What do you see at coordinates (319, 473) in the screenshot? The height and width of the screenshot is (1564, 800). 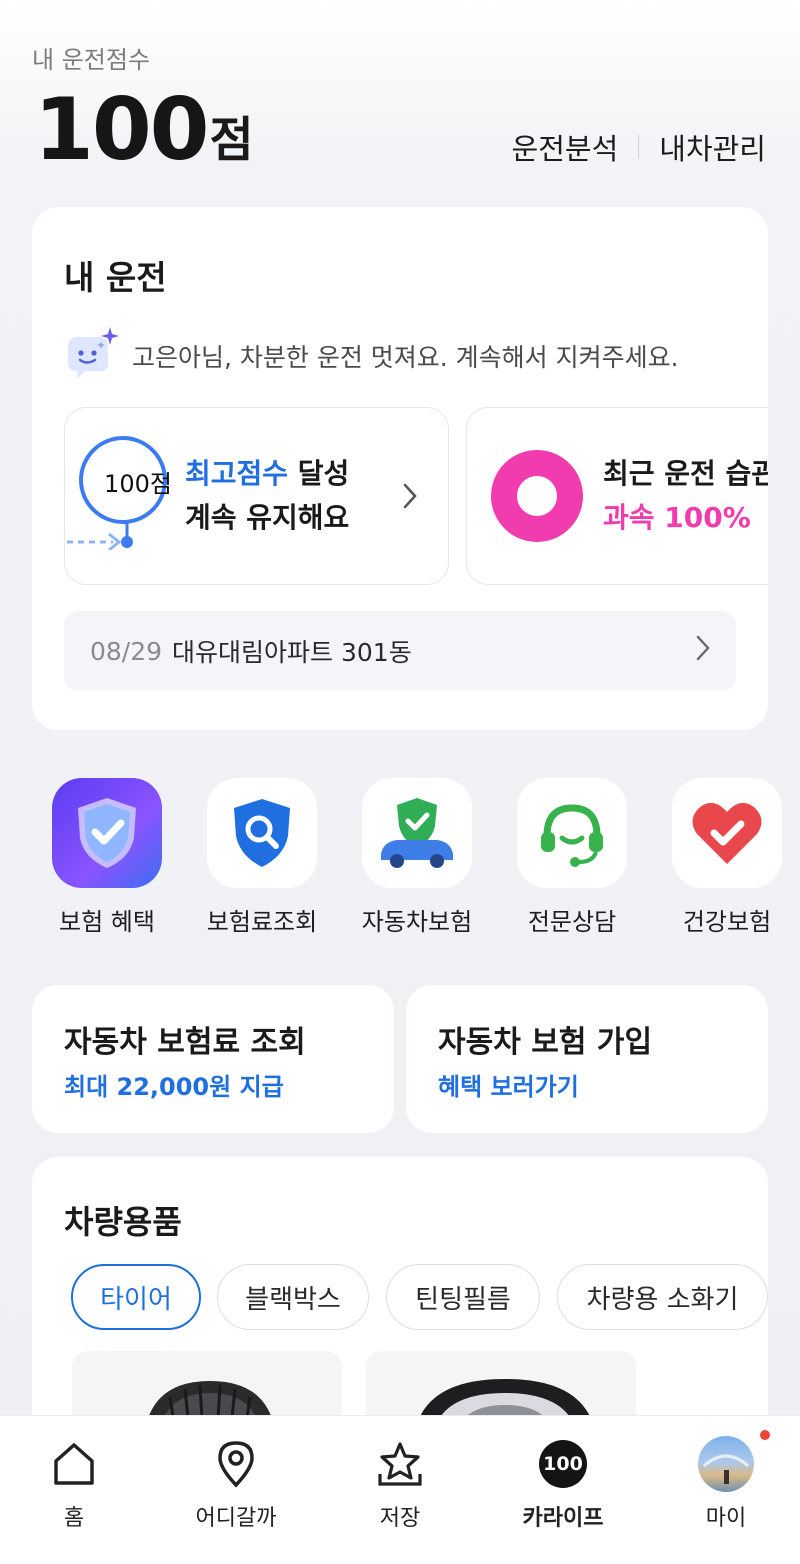 I see `top-score-rest: 달성` at bounding box center [319, 473].